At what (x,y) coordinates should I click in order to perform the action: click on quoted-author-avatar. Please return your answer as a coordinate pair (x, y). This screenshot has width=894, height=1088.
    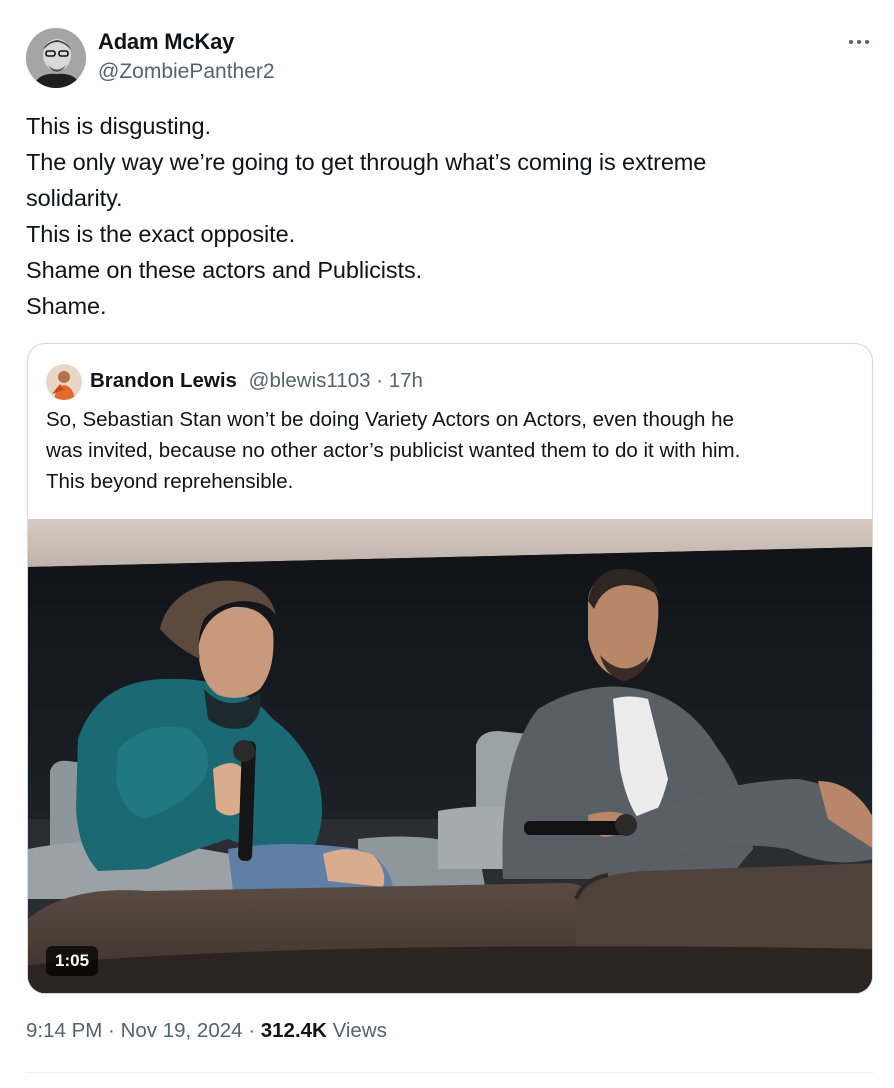
    Looking at the image, I should click on (64, 382).